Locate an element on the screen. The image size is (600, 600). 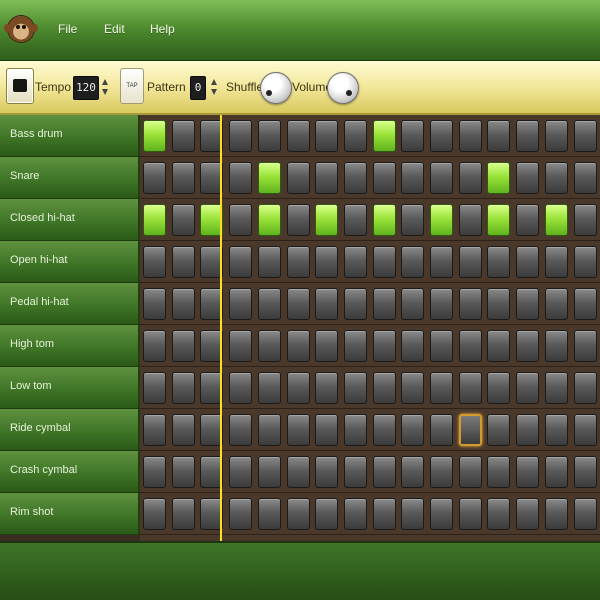
instrument-lane: Rim shot is located at coordinates (70, 514).